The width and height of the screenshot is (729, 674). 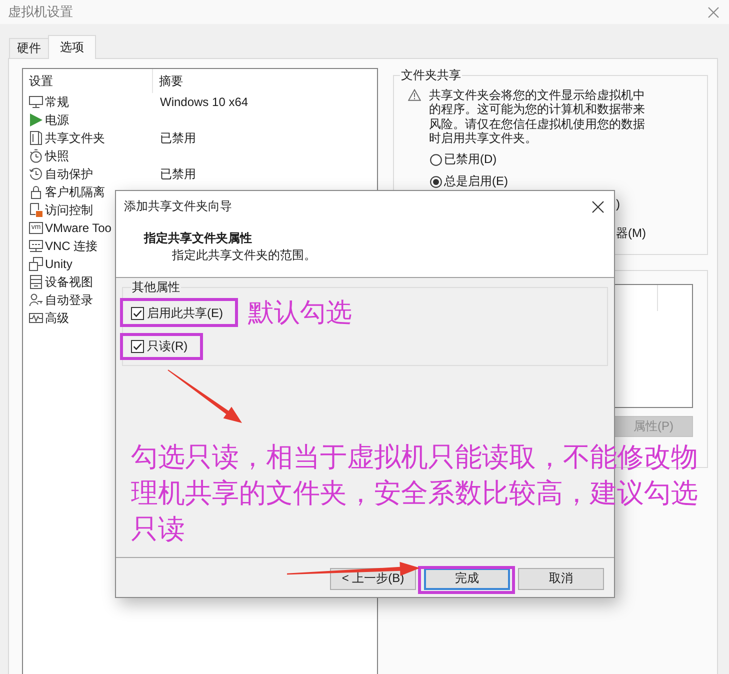 What do you see at coordinates (168, 81) in the screenshot?
I see `column-header: 摘要` at bounding box center [168, 81].